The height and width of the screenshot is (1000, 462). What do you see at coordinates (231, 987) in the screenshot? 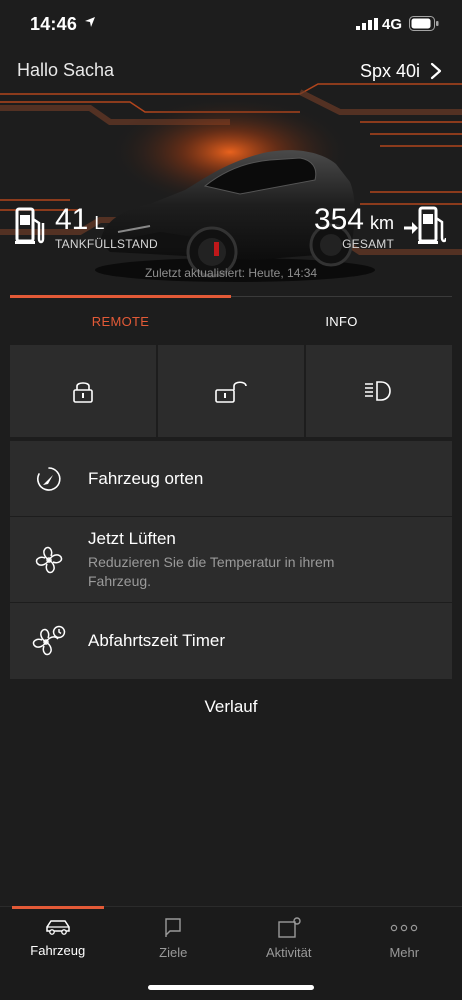
I see `home-indicator` at bounding box center [231, 987].